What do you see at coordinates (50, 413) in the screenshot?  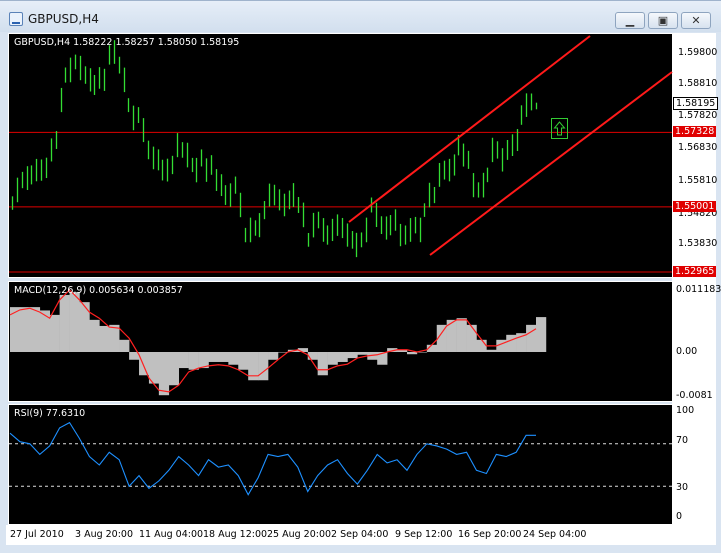 I see `rsi-legend: RSI(9) 77.6310` at bounding box center [50, 413].